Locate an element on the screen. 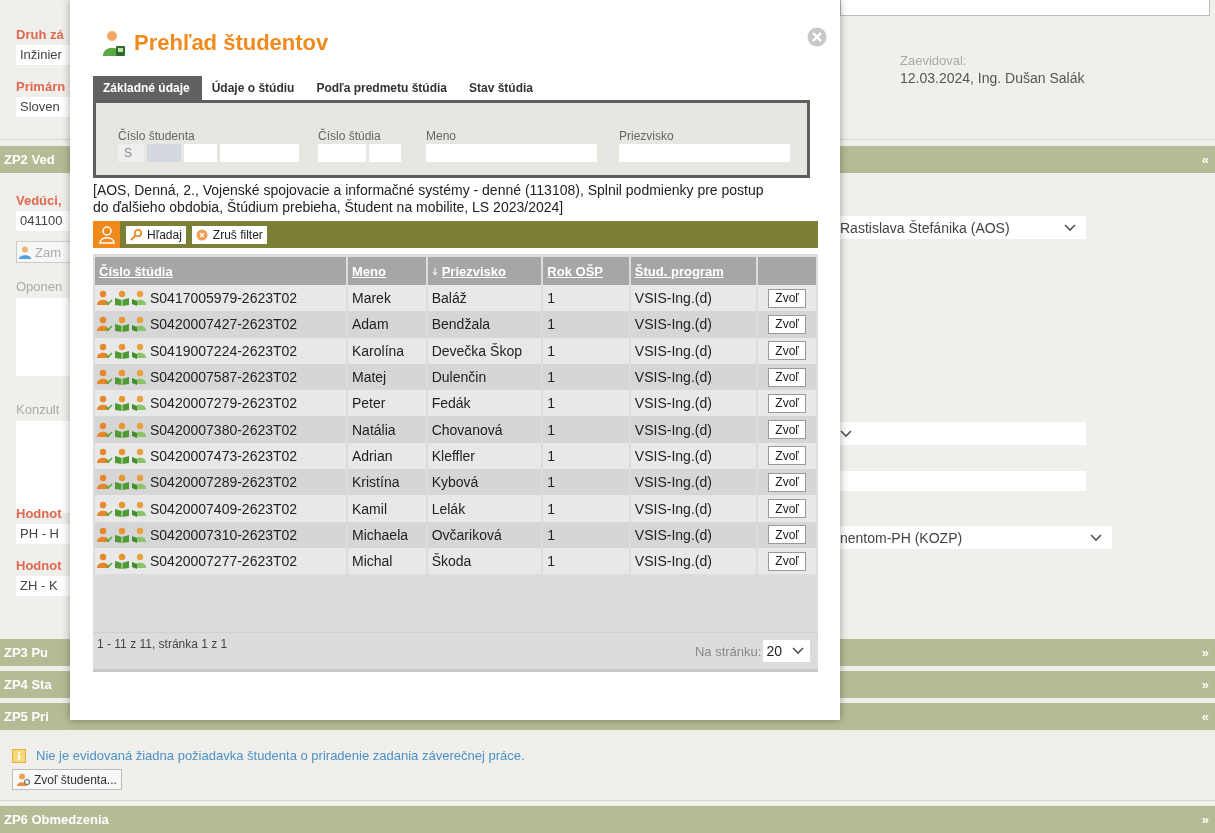  study-number: S0419007224-2623T02 is located at coordinates (224, 350).